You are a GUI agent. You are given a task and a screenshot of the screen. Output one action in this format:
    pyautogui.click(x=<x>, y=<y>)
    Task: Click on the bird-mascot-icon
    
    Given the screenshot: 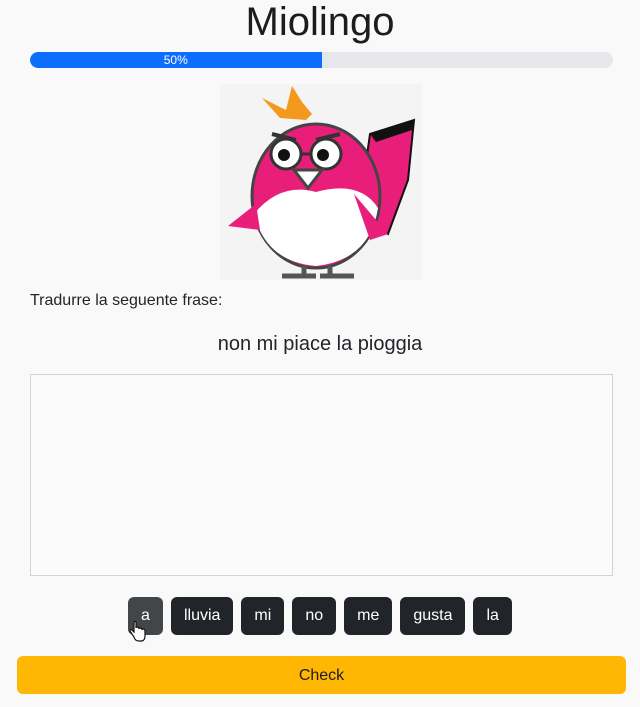 What is the action you would take?
    pyautogui.click(x=321, y=182)
    